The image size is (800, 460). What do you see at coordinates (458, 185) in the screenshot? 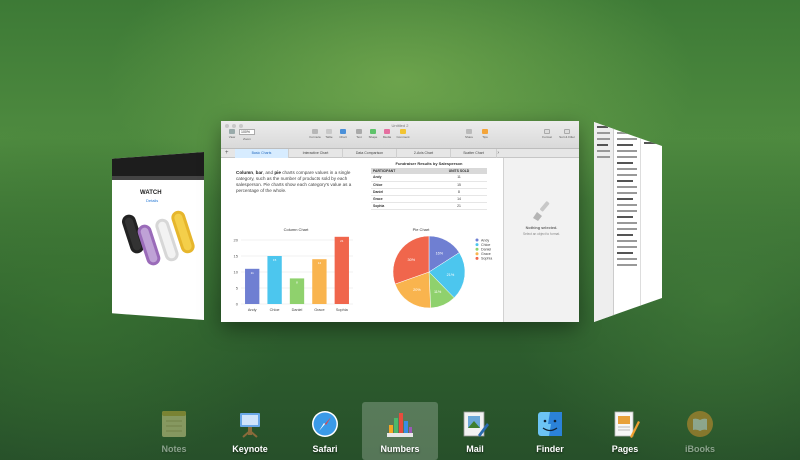
I see `cell-units: 15` at bounding box center [458, 185].